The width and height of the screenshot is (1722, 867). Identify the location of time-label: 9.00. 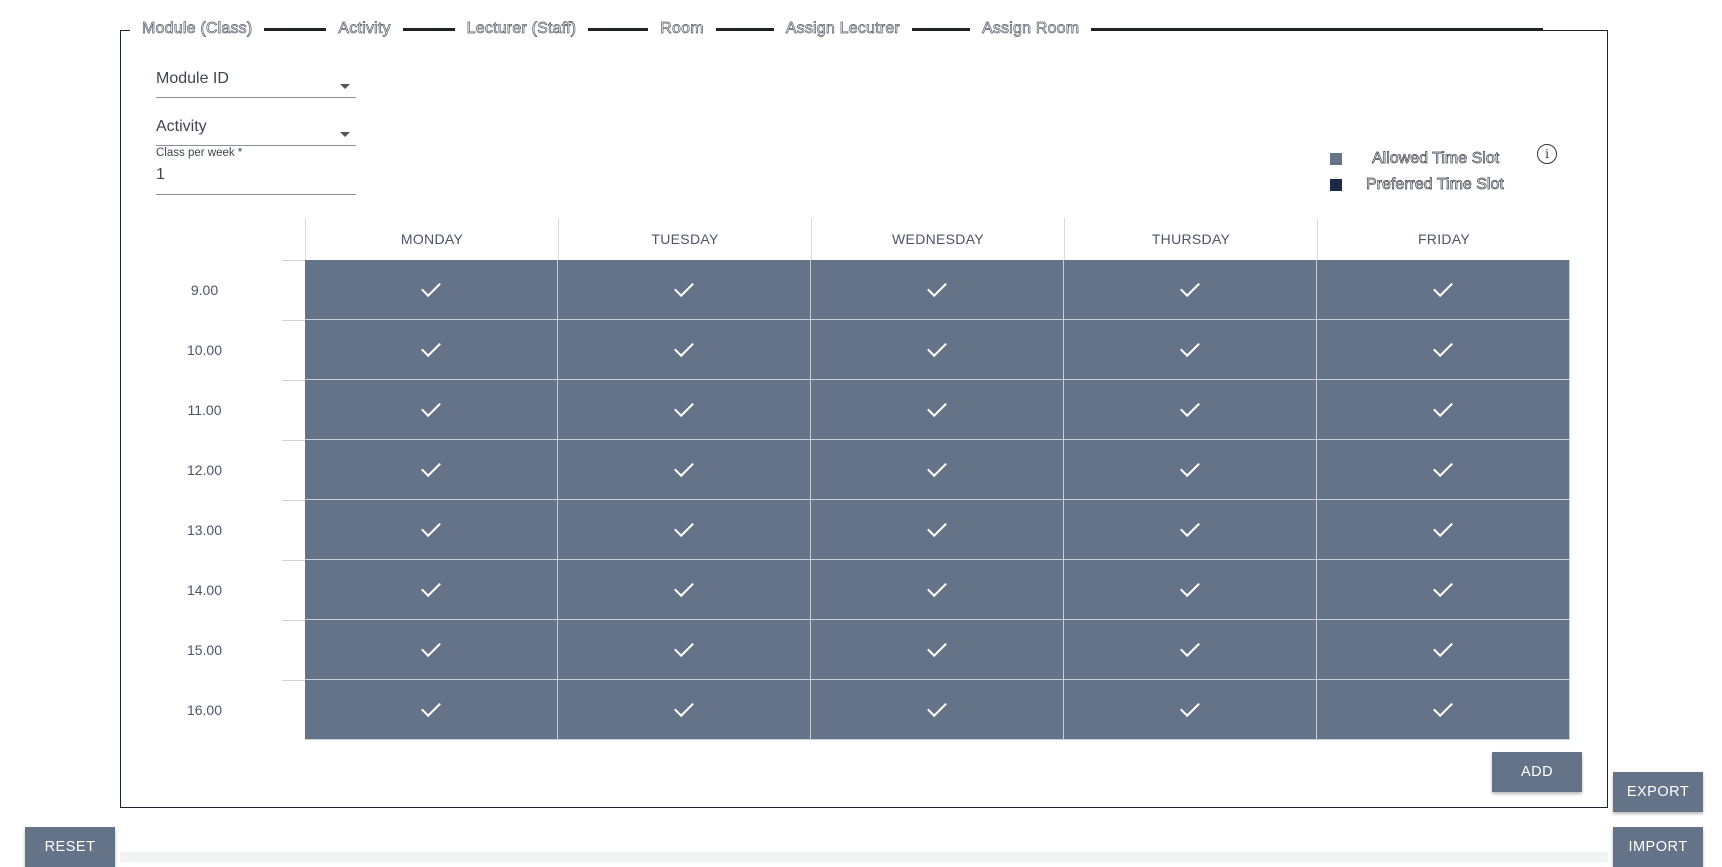
(204, 290).